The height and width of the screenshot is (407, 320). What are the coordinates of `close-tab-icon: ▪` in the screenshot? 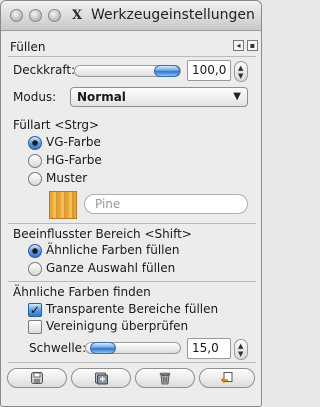 It's located at (252, 45).